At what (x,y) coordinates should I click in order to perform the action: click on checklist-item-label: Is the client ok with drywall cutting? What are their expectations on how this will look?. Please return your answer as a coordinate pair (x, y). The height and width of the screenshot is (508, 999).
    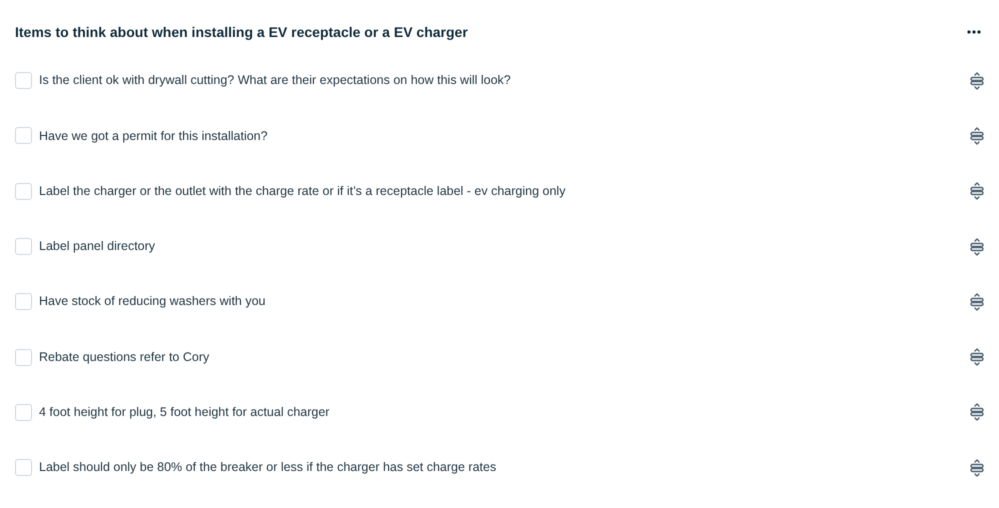
    Looking at the image, I should click on (275, 81).